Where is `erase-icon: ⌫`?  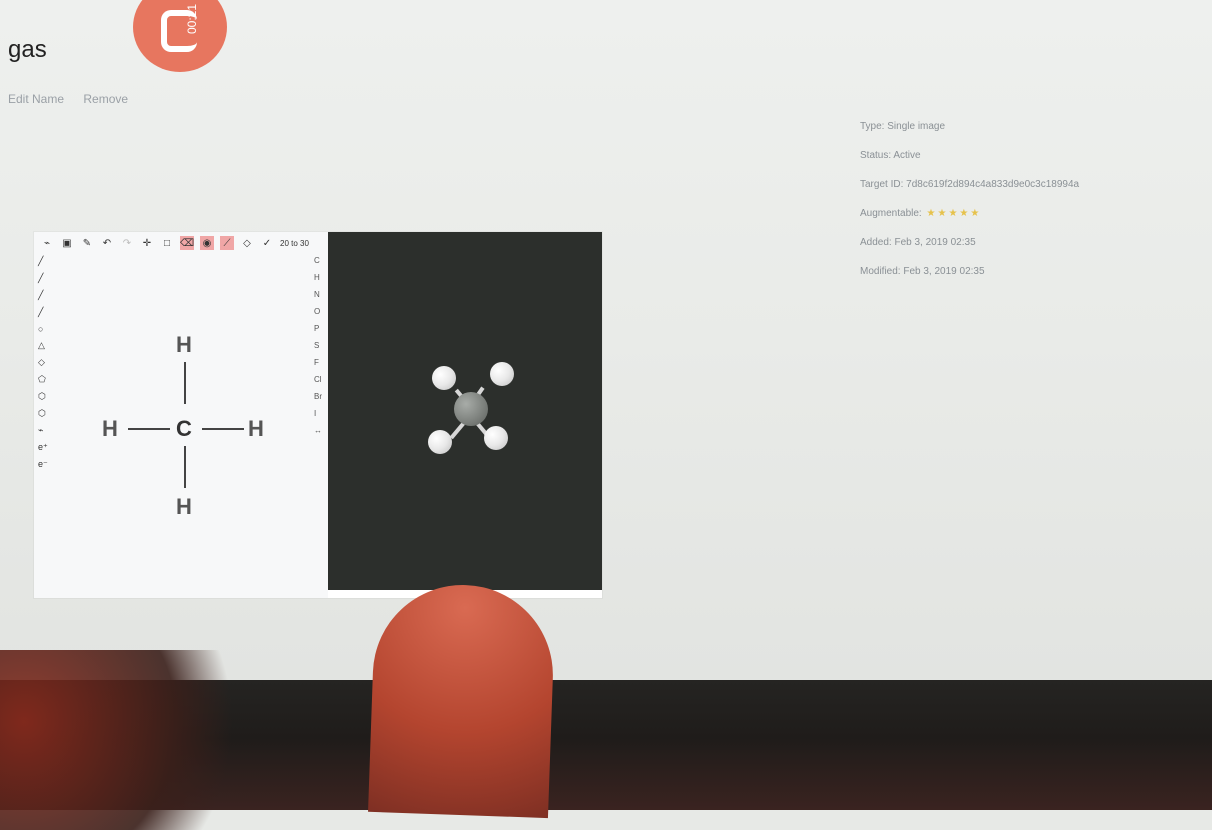
erase-icon: ⌫ is located at coordinates (187, 243).